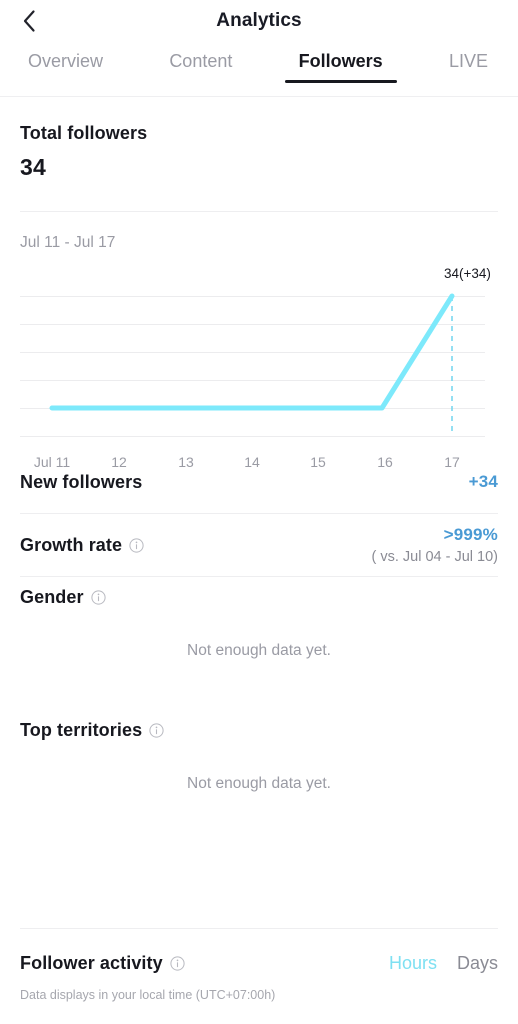 This screenshot has width=518, height=1024. What do you see at coordinates (340, 69) in the screenshot?
I see `tab-followers: Followers` at bounding box center [340, 69].